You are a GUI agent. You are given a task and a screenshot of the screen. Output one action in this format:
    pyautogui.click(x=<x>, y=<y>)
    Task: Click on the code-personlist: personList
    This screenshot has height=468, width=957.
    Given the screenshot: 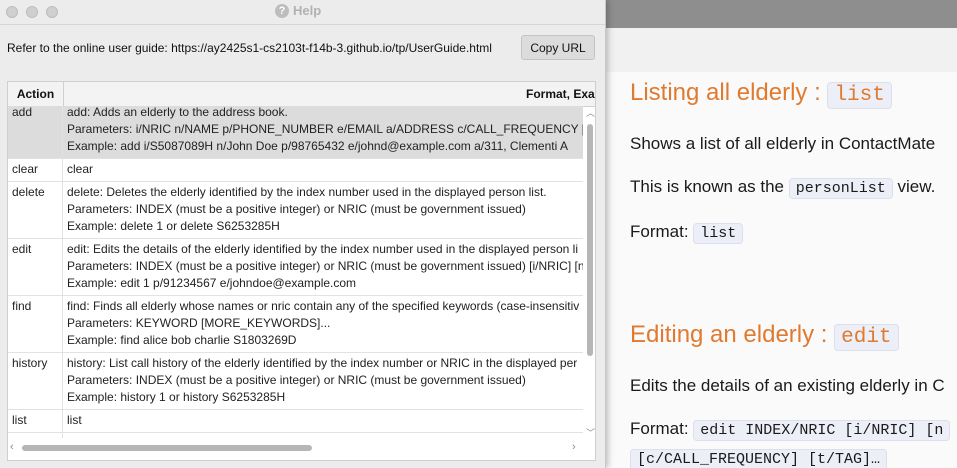 What is the action you would take?
    pyautogui.click(x=840, y=188)
    